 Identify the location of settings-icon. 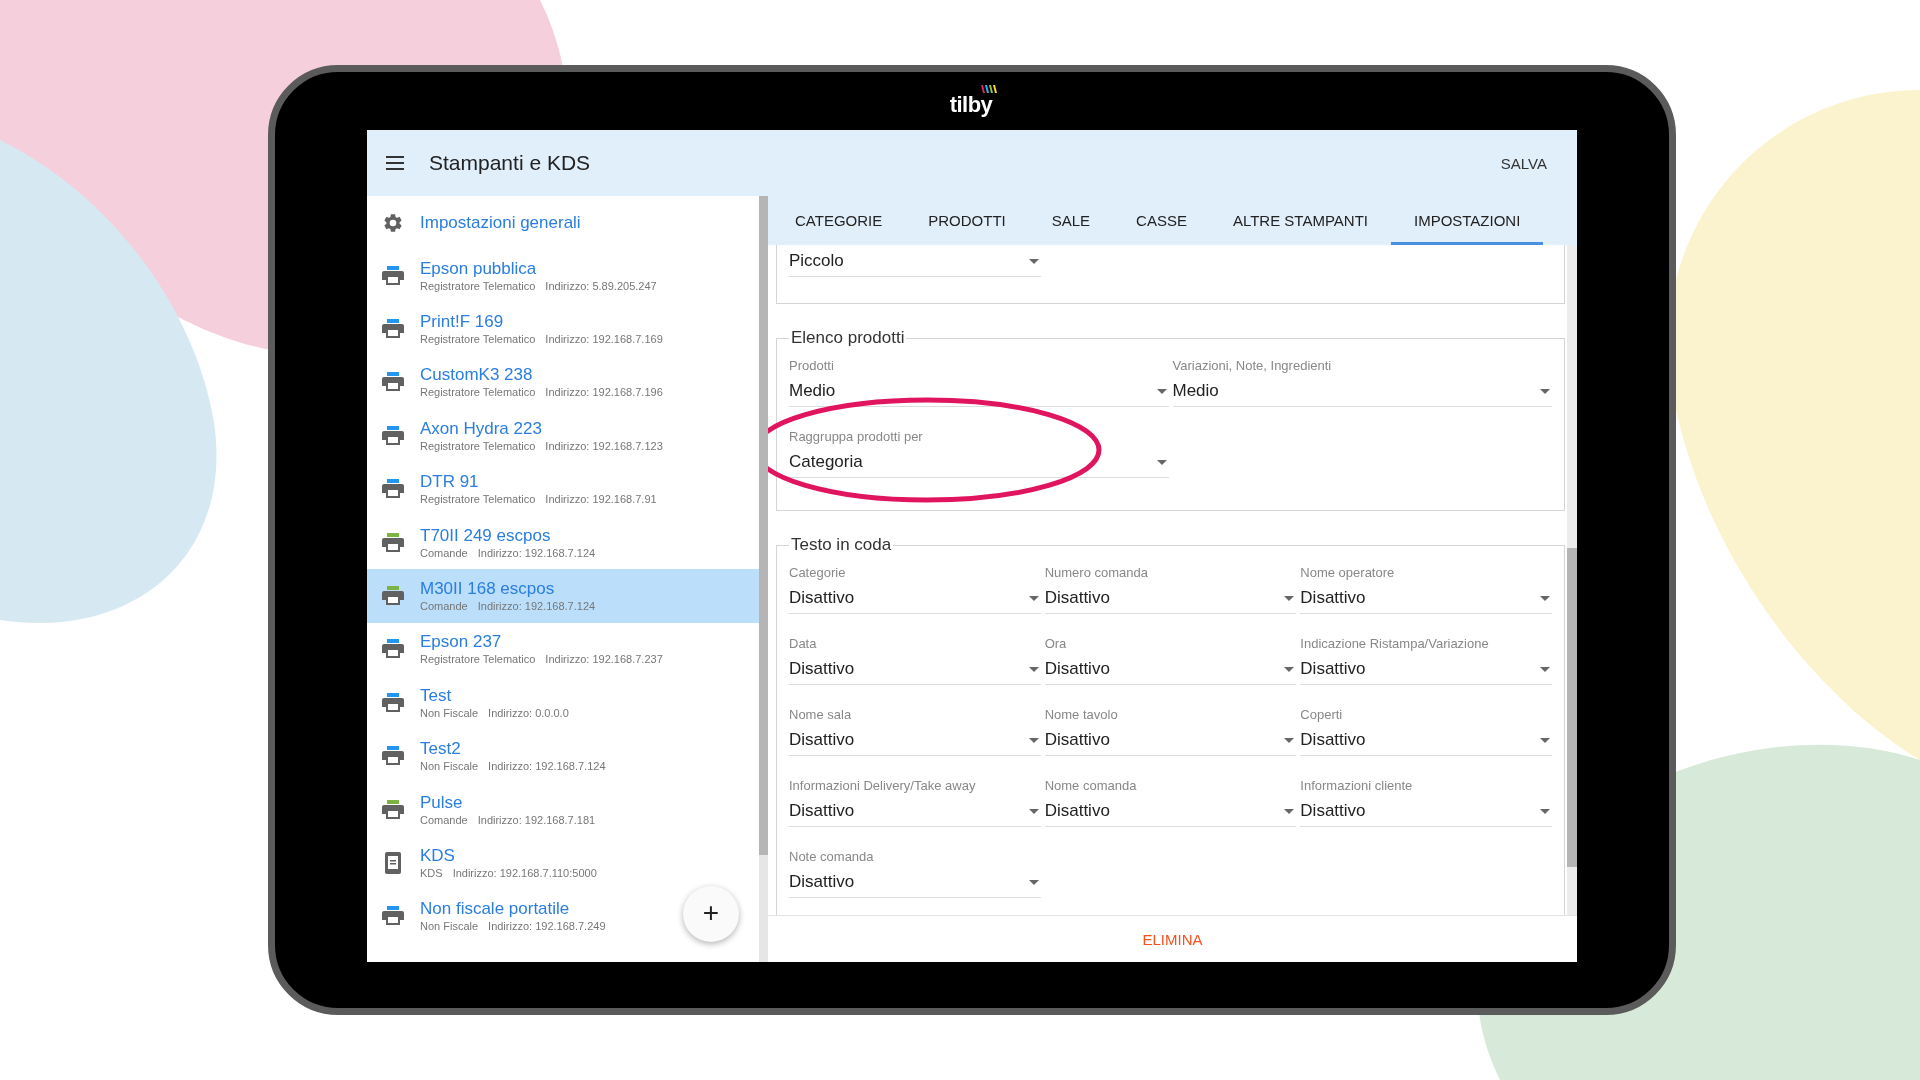
(393, 222).